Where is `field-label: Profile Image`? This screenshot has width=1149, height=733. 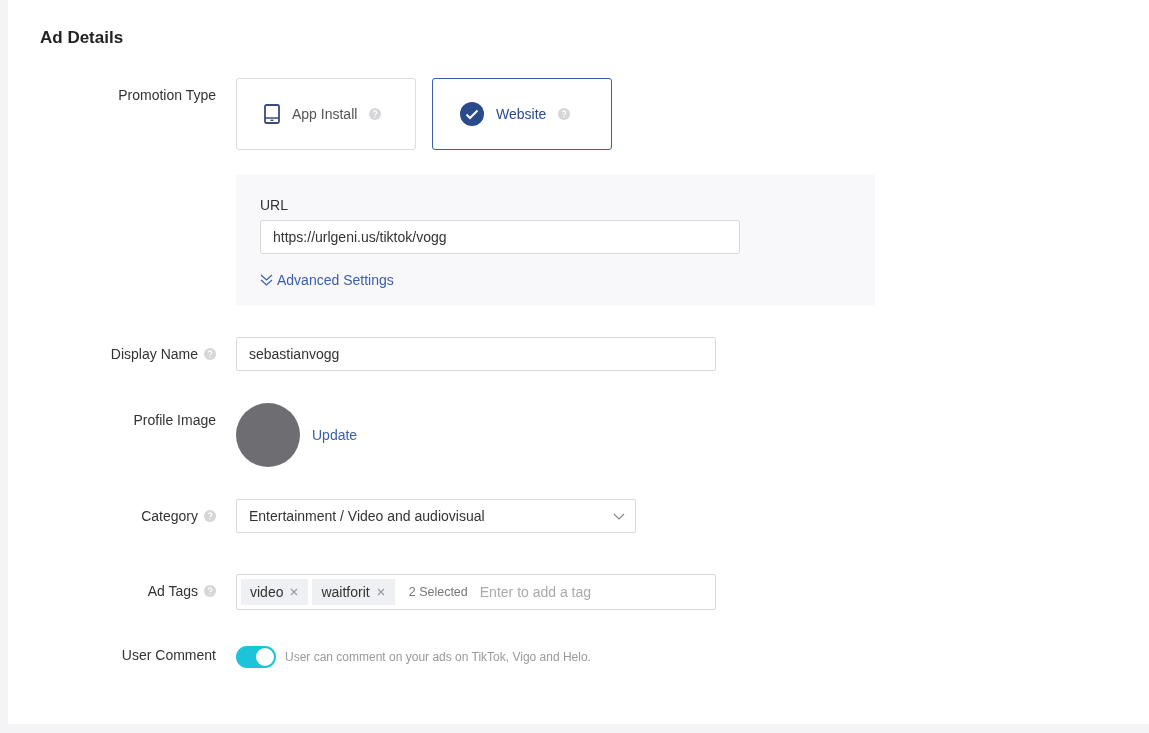
field-label: Profile Image is located at coordinates (174, 420).